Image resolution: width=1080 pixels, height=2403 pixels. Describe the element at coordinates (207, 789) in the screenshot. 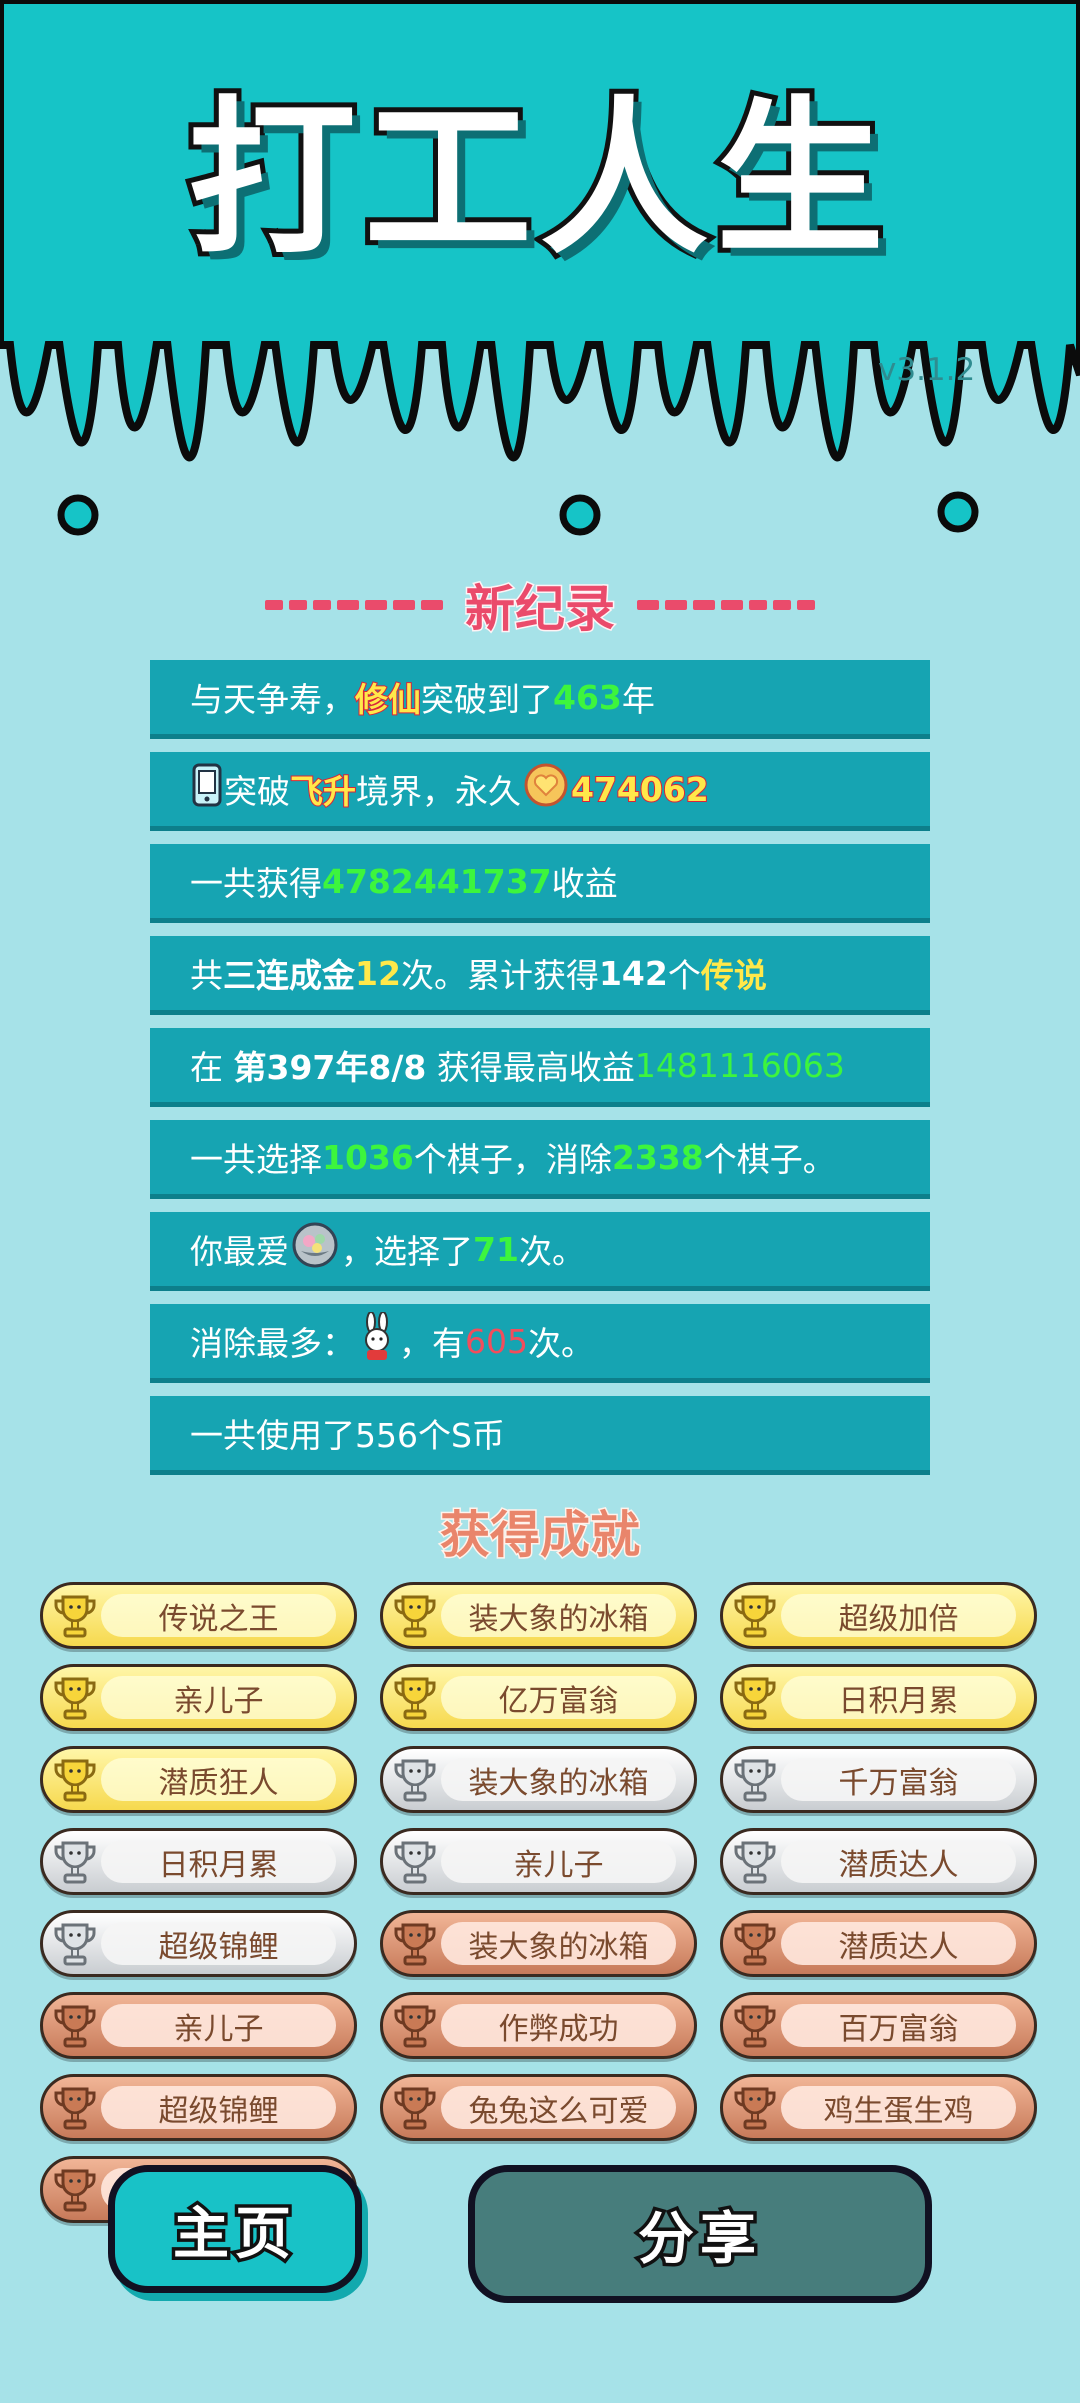

I see `phone-icon` at that location.